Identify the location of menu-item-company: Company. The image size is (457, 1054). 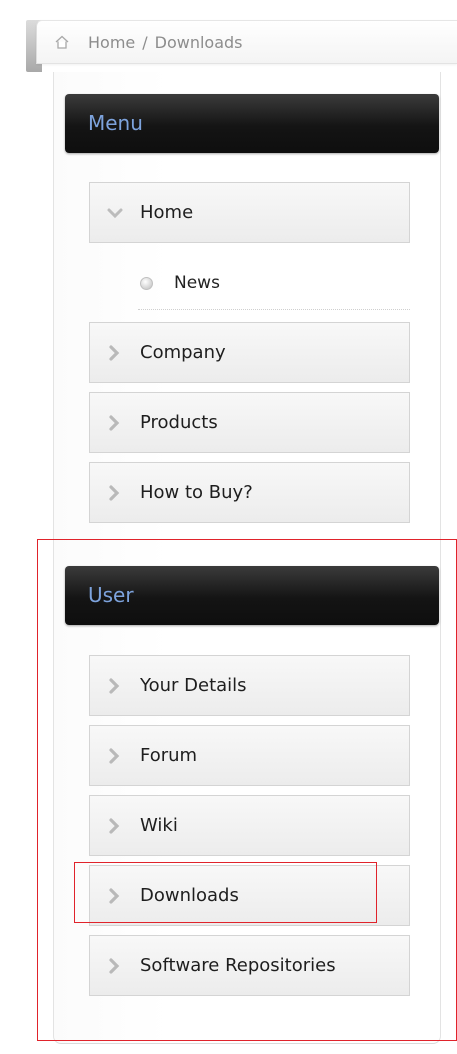
(249, 352).